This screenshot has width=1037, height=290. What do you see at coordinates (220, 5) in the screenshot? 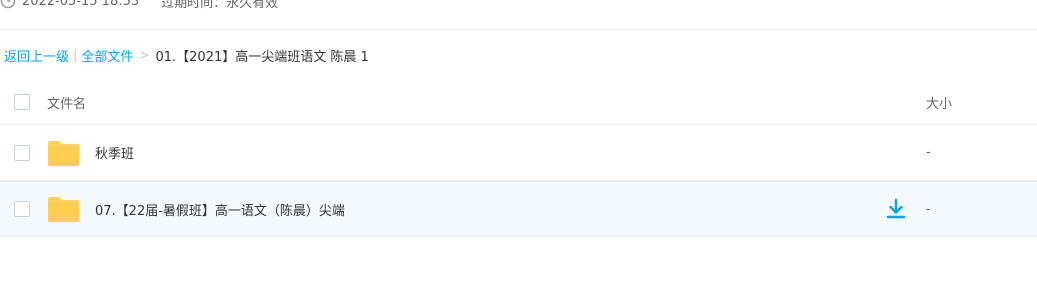
I see `expire-time: 过期时间：永久有效` at bounding box center [220, 5].